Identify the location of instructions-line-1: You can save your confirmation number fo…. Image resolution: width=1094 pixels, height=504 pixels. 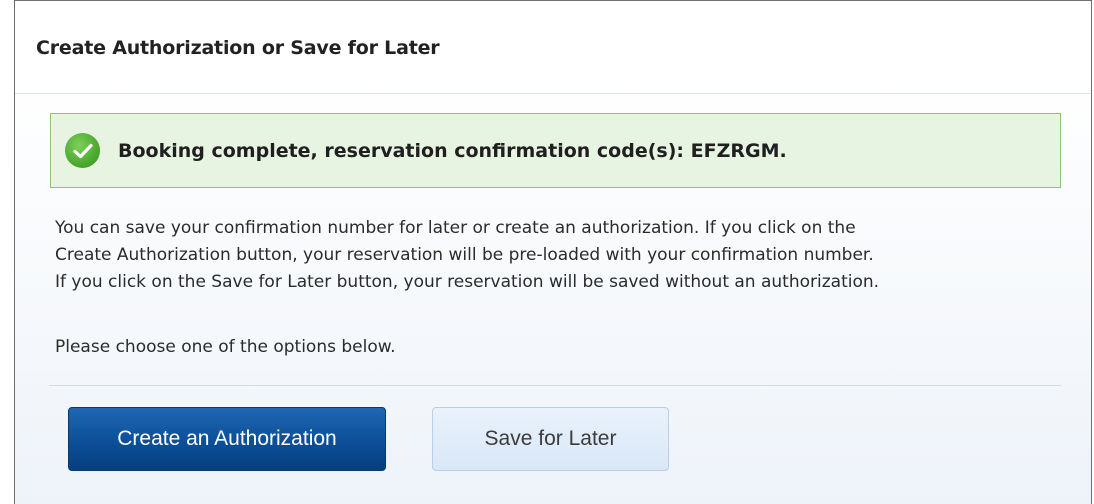
(455, 228).